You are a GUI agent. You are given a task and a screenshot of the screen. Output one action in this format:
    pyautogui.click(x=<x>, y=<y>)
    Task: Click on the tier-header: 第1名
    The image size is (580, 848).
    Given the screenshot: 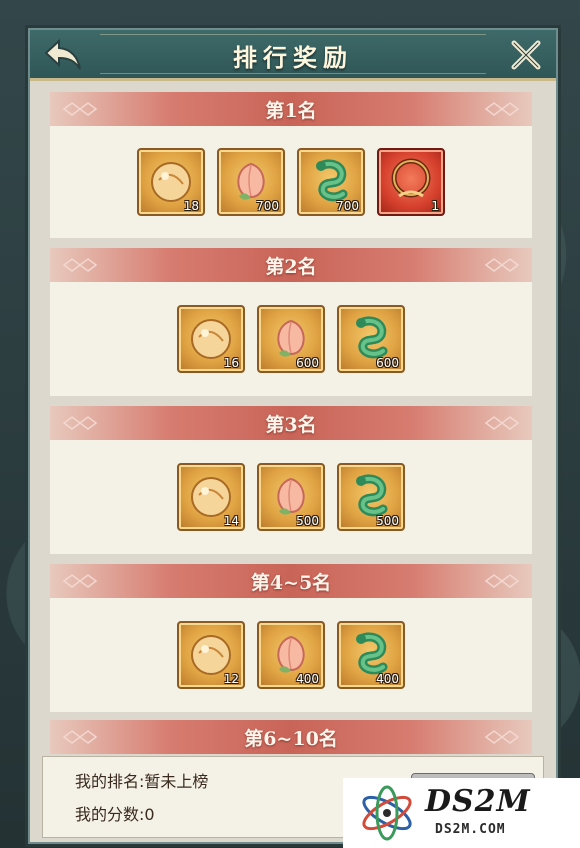 What is the action you would take?
    pyautogui.click(x=291, y=109)
    